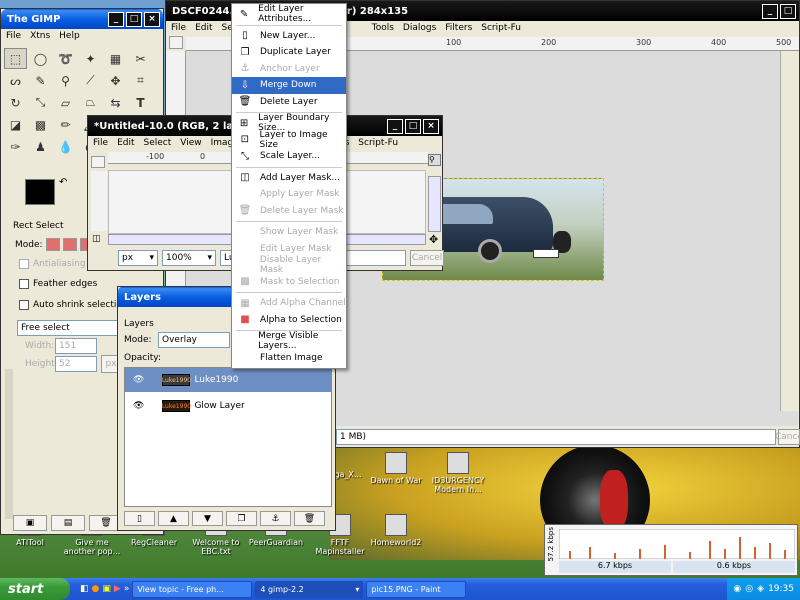 This screenshot has width=800, height=600. I want to click on menu-arrow-icon, so click(176, 42).